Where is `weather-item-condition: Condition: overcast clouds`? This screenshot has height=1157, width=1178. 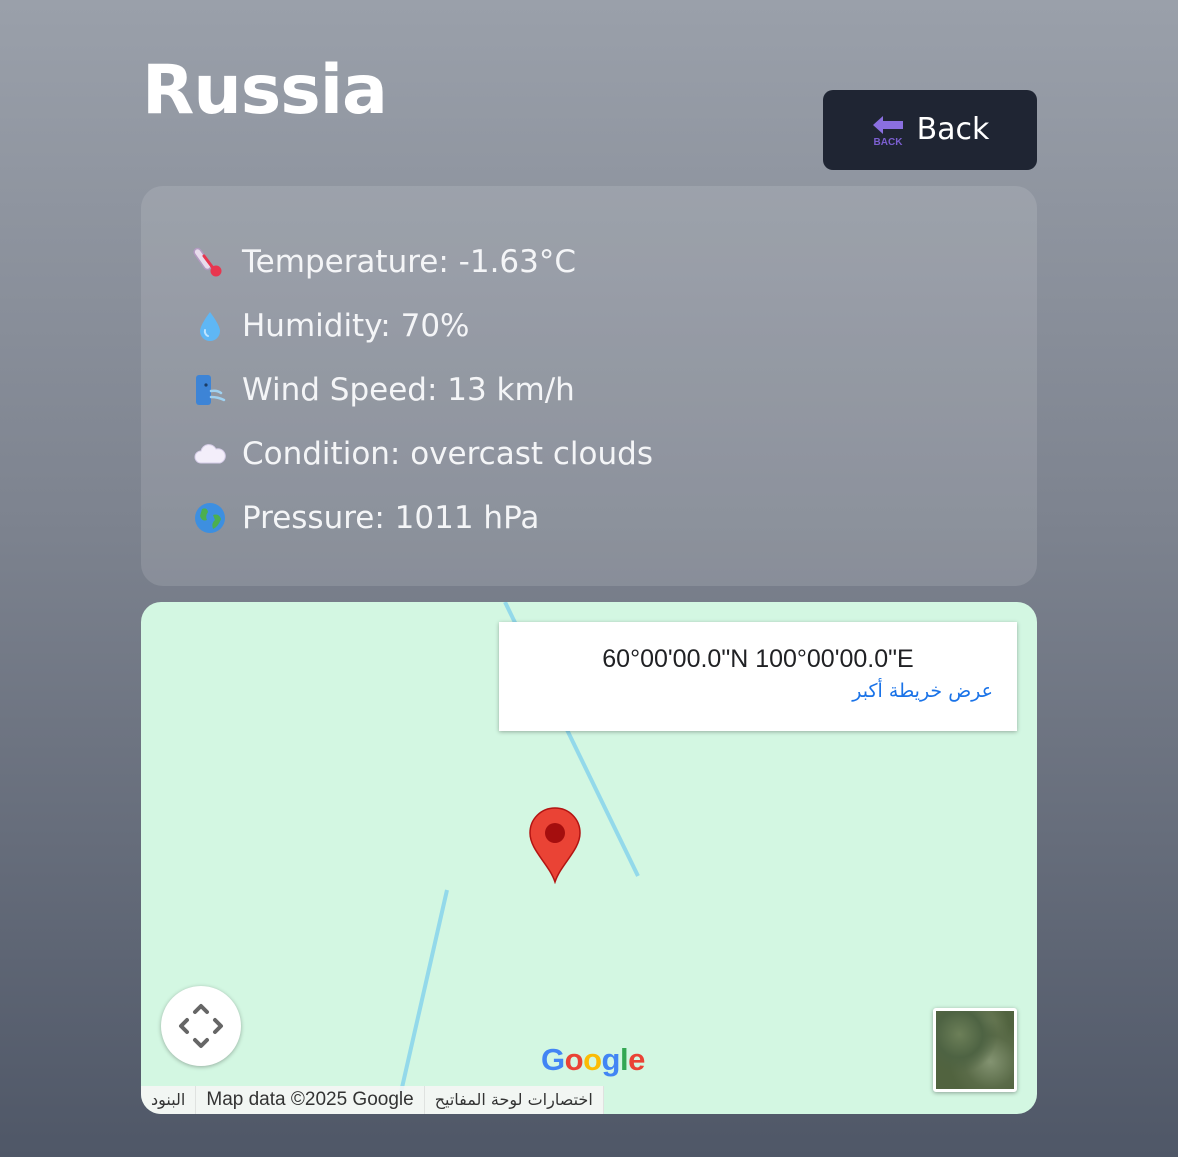
weather-item-condition: Condition: overcast clouds is located at coordinates (423, 454).